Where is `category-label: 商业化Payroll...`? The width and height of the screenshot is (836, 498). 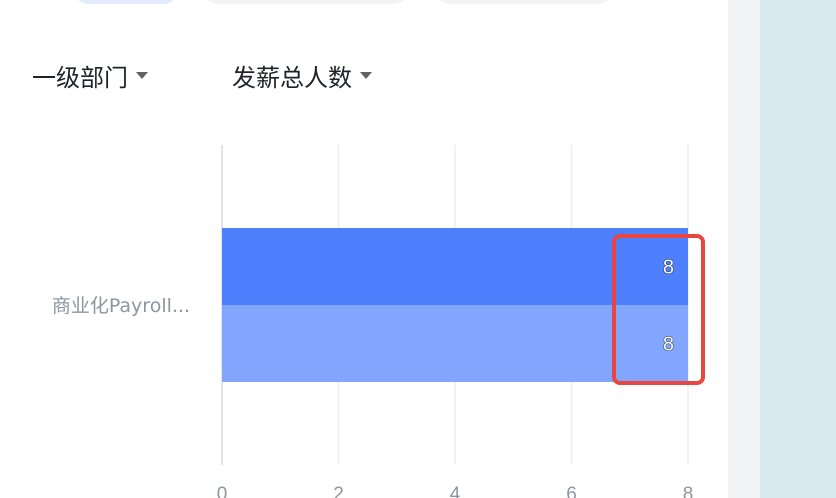 category-label: 商业化Payroll... is located at coordinates (121, 306).